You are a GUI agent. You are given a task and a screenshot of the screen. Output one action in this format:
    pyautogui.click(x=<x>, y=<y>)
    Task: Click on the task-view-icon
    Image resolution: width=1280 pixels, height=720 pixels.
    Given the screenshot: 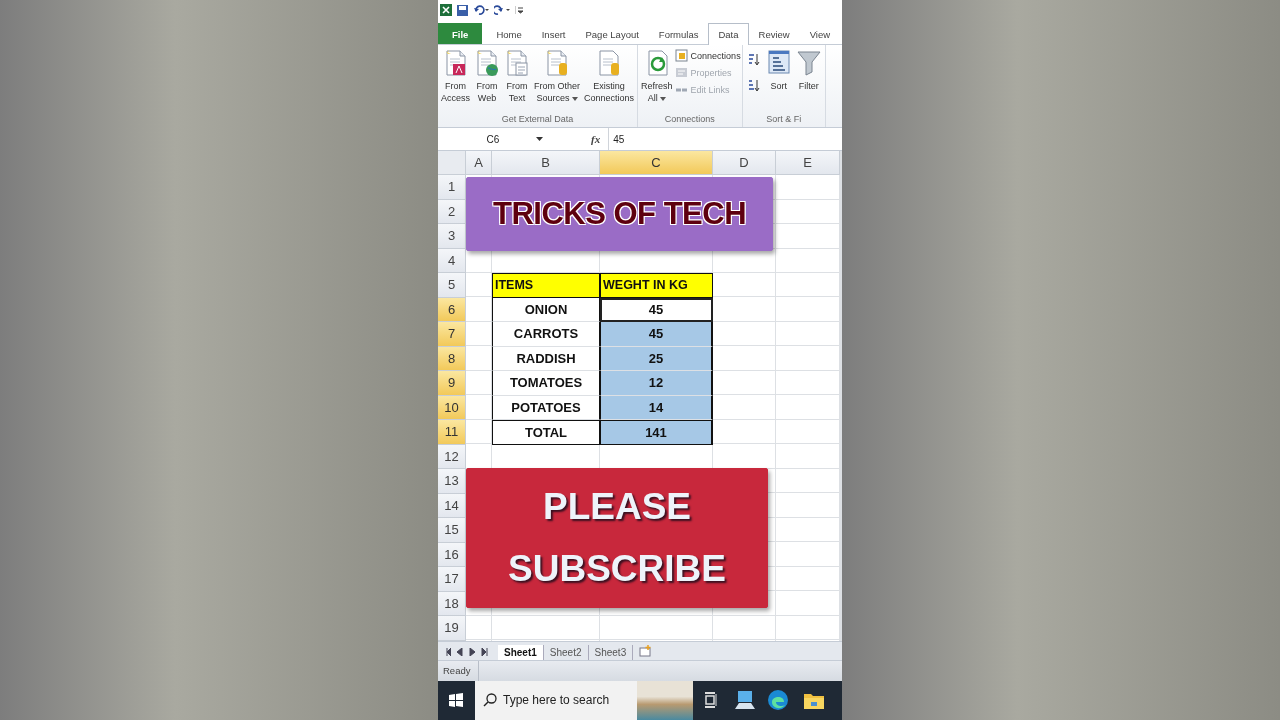 What is the action you would take?
    pyautogui.click(x=711, y=700)
    